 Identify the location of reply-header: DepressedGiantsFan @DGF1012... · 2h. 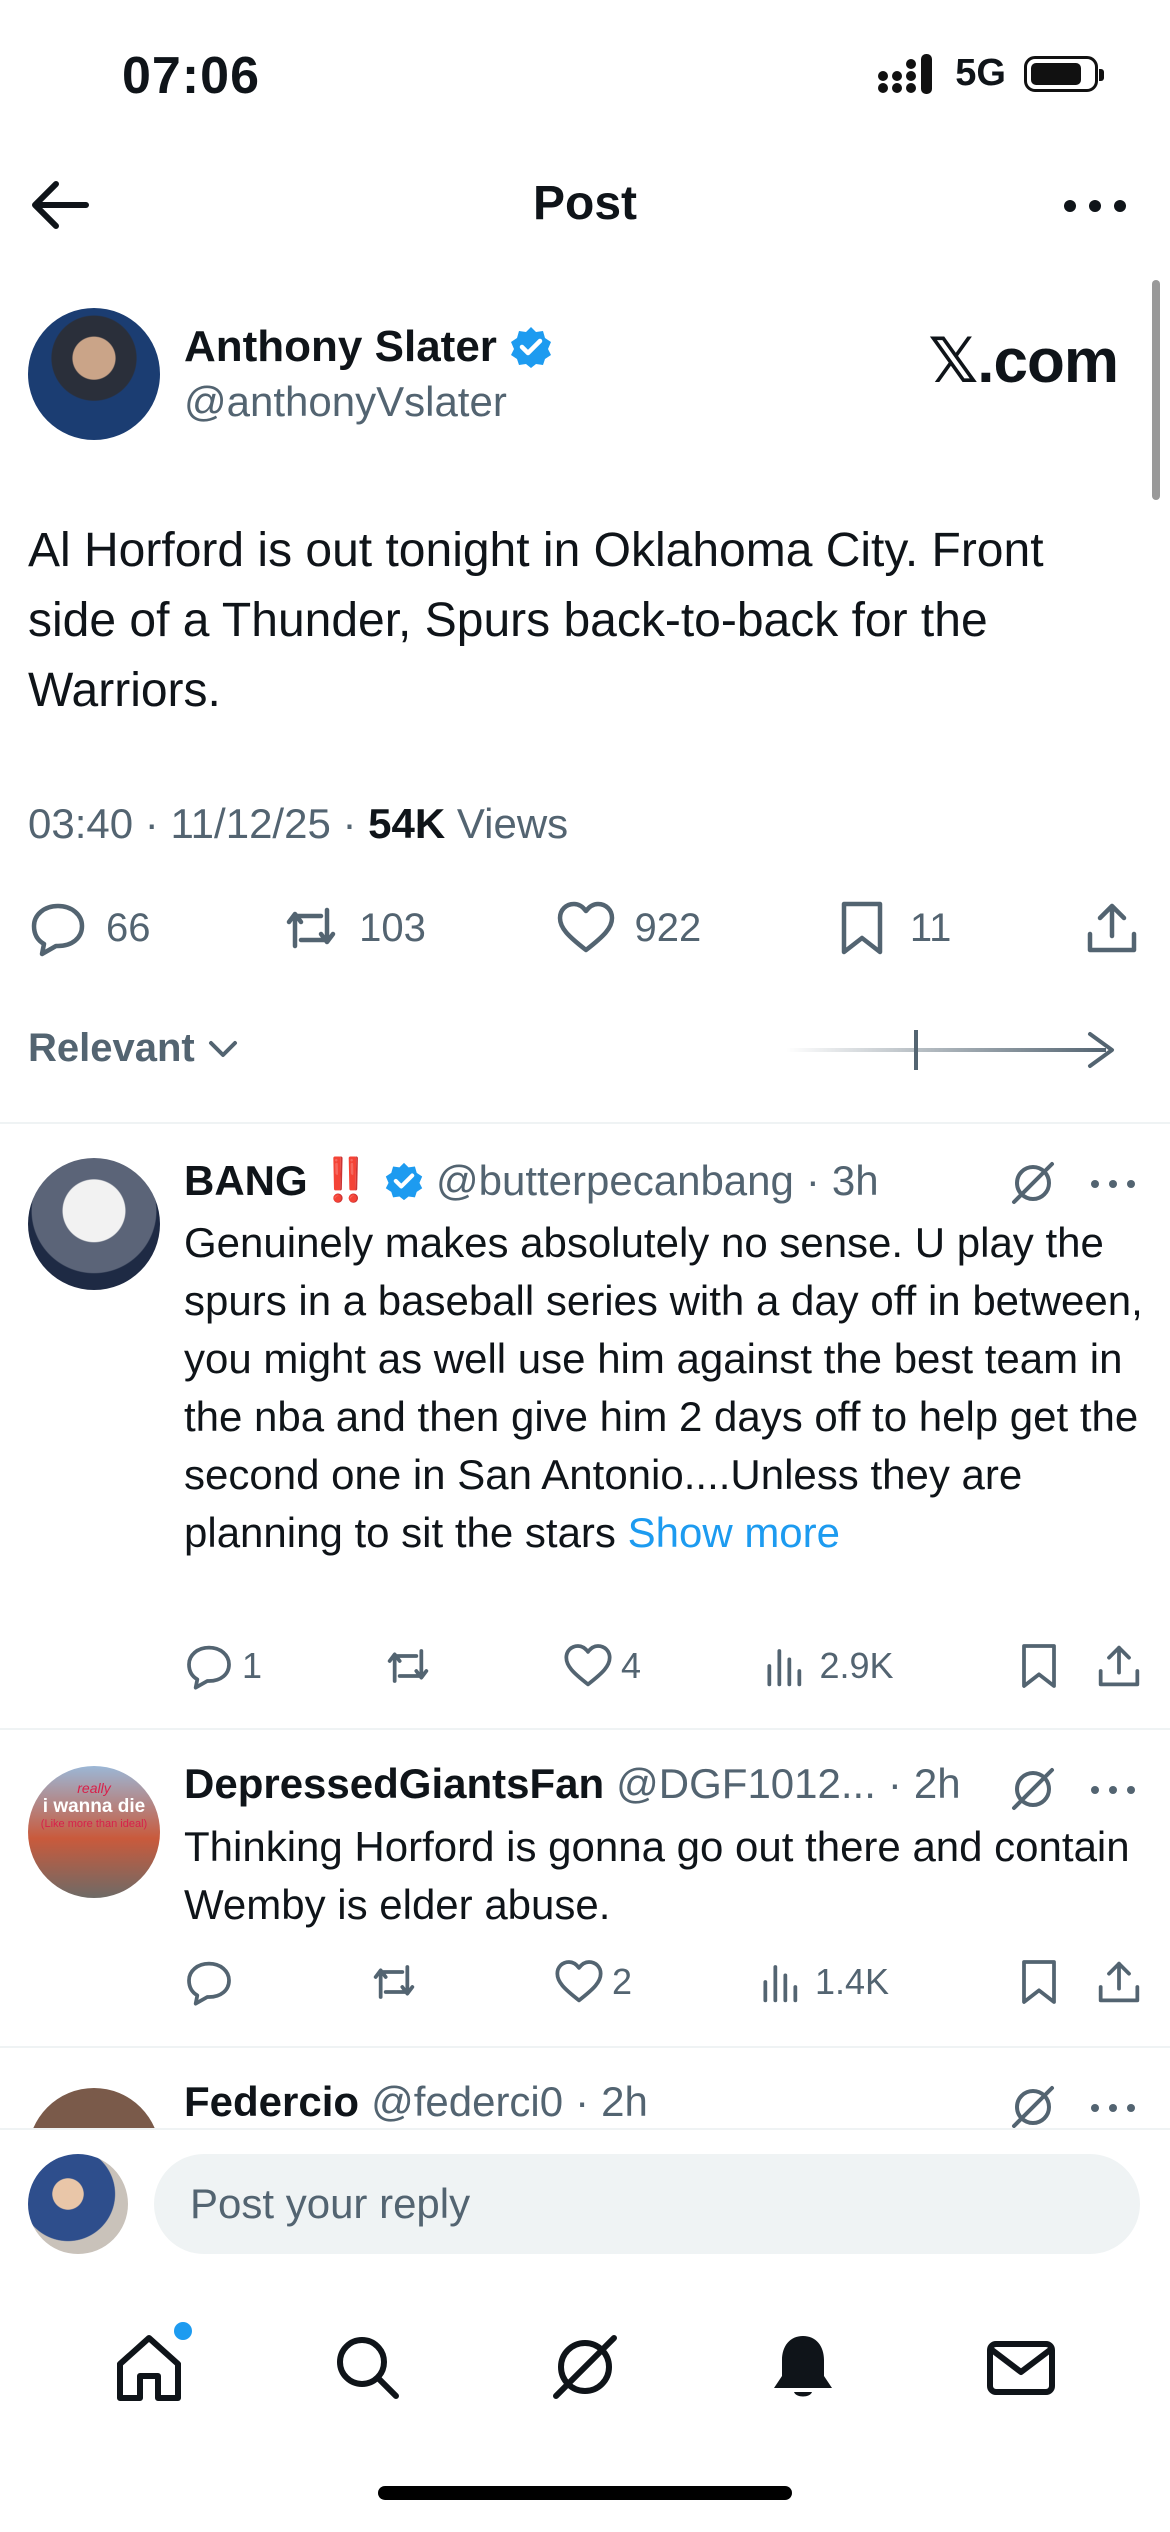
(572, 1784).